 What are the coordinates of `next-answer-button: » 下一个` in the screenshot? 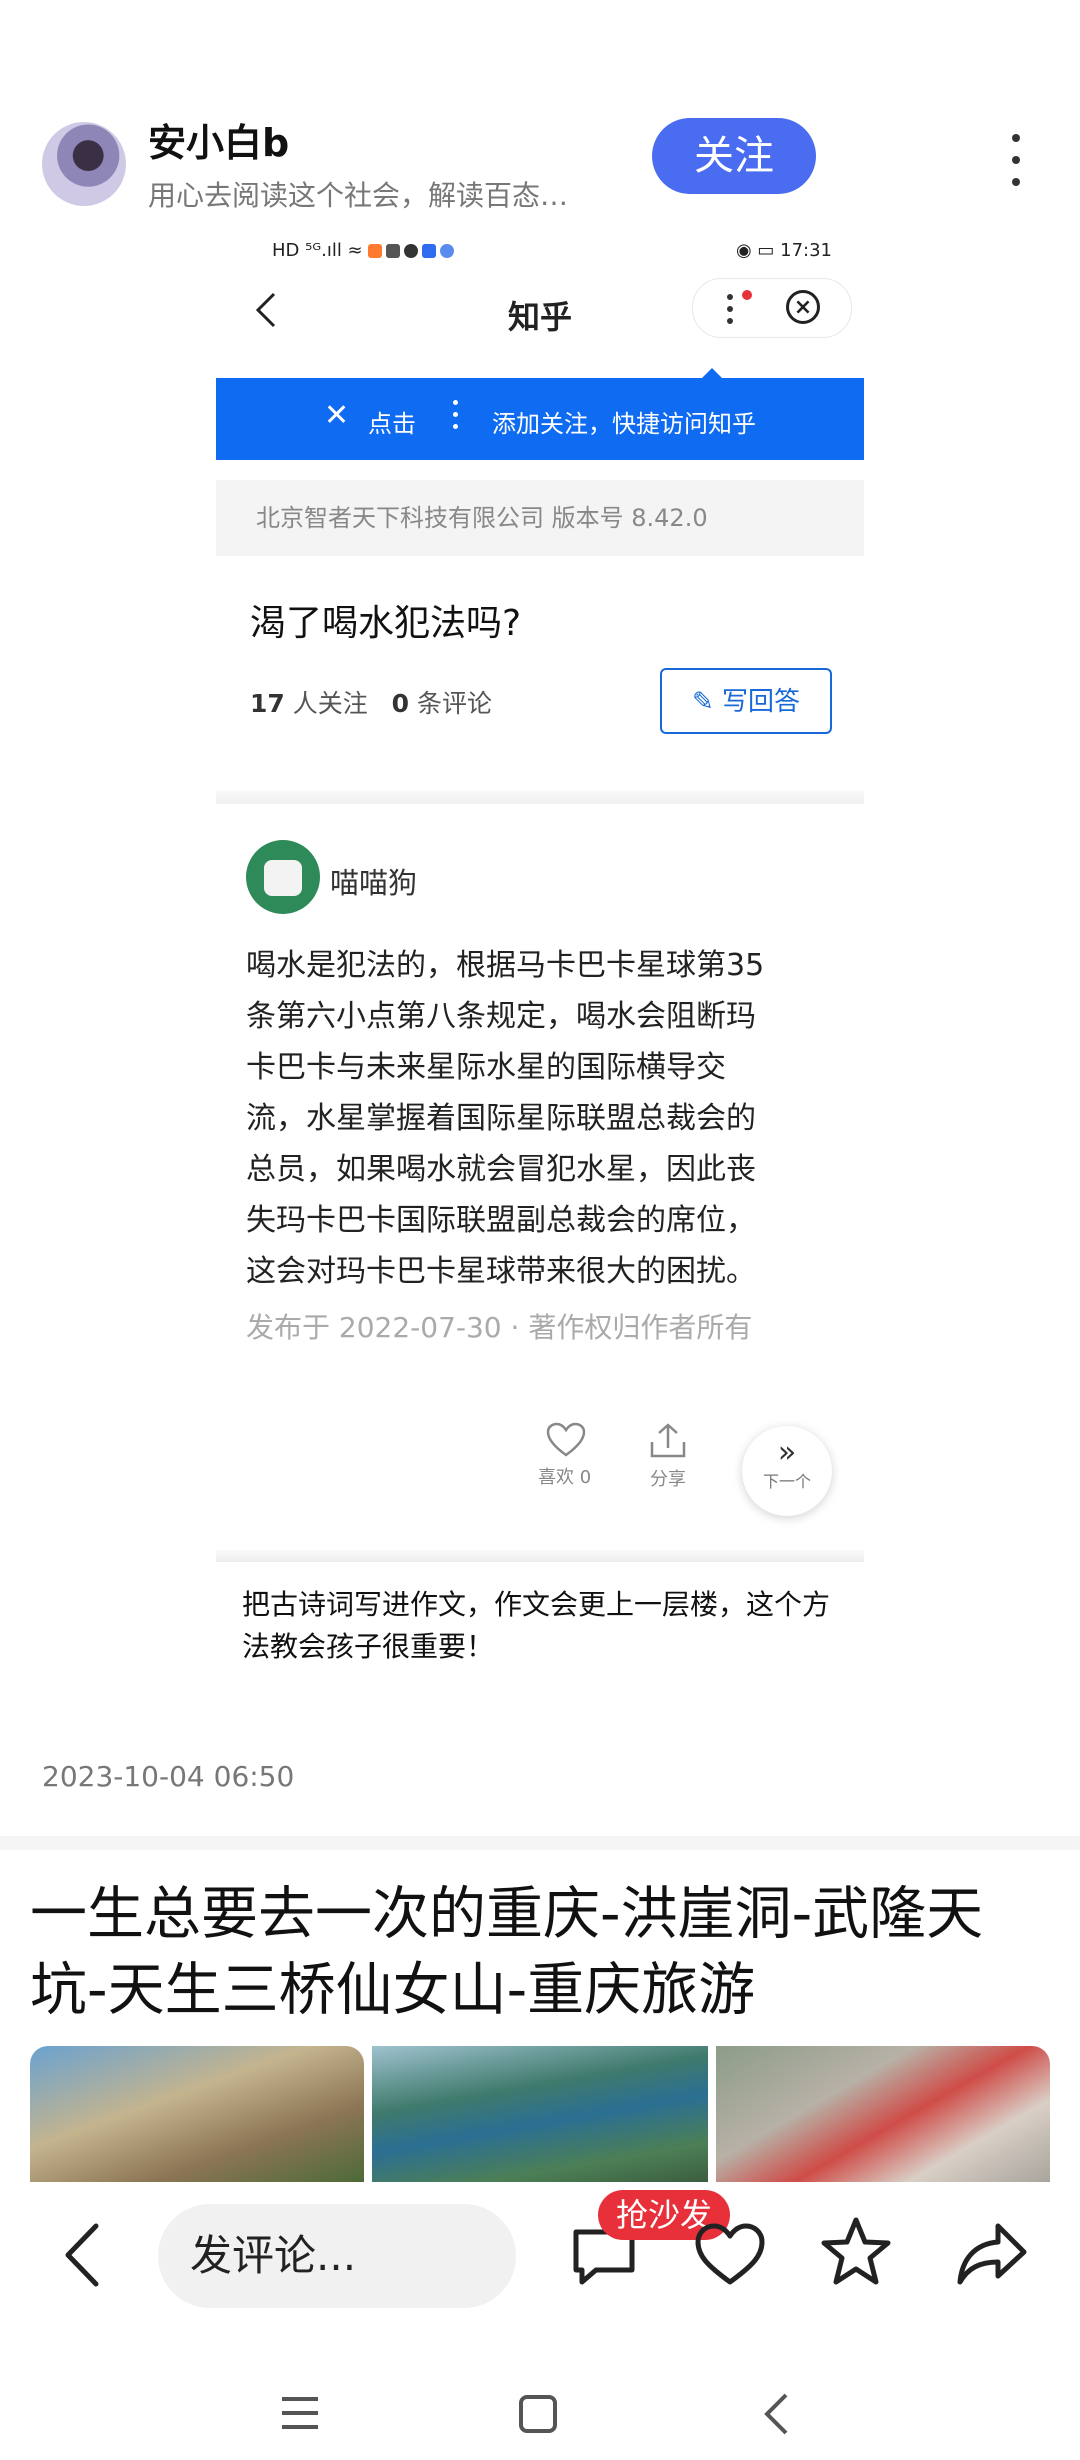 It's located at (787, 1471).